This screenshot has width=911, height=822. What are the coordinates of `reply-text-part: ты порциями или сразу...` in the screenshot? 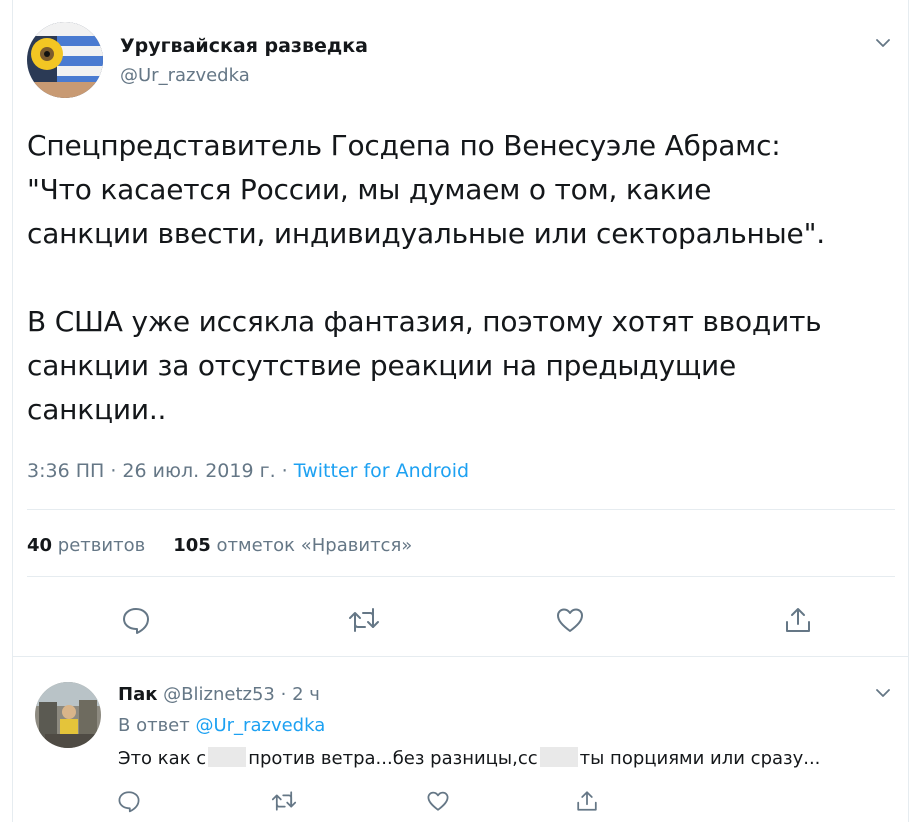 It's located at (700, 758).